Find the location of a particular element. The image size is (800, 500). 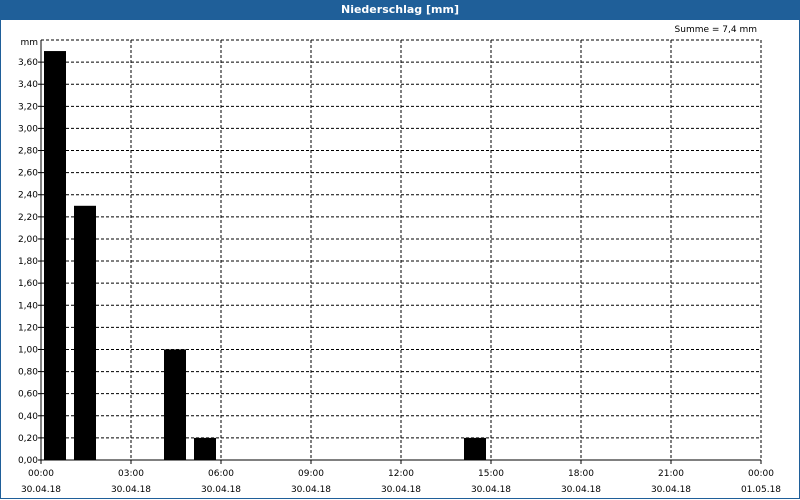

x-tick-time-label: 12:00 is located at coordinates (401, 474).